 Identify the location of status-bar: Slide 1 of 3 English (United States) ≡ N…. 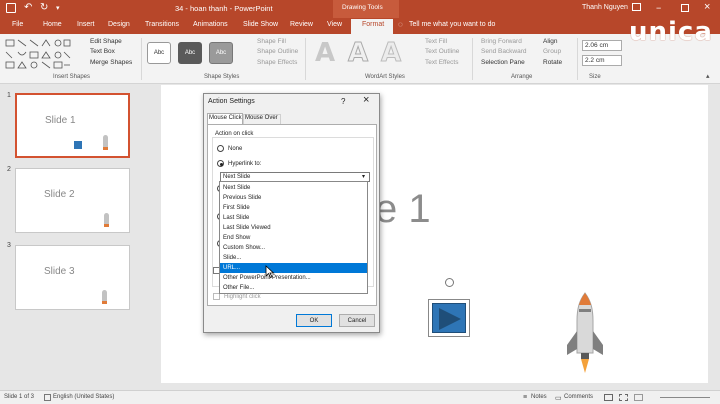
(360, 397).